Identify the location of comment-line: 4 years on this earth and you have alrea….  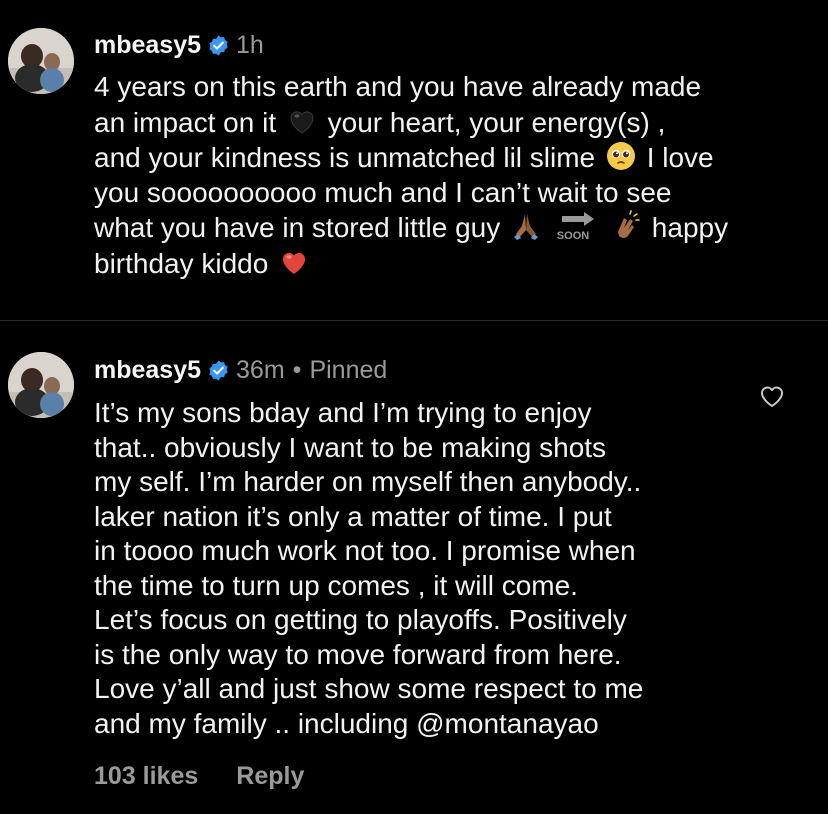
(398, 86).